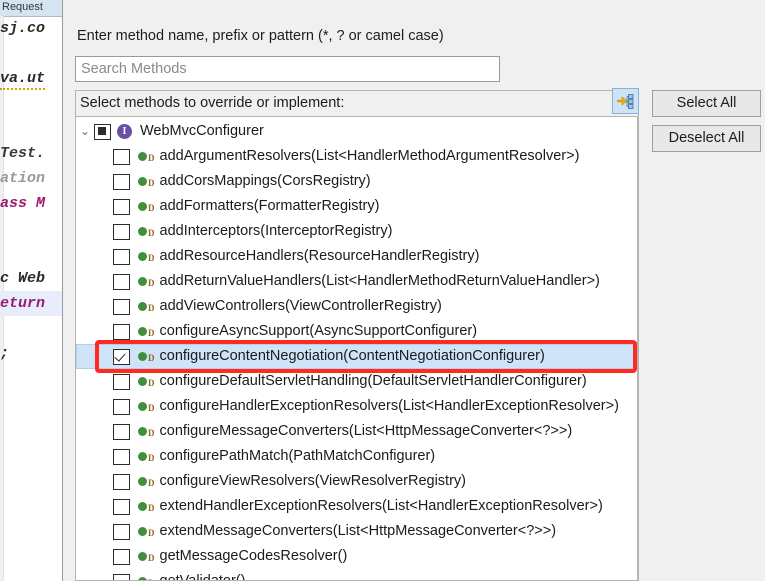 This screenshot has width=765, height=581. Describe the element at coordinates (706, 103) in the screenshot. I see `select-all-button: Select All` at that location.